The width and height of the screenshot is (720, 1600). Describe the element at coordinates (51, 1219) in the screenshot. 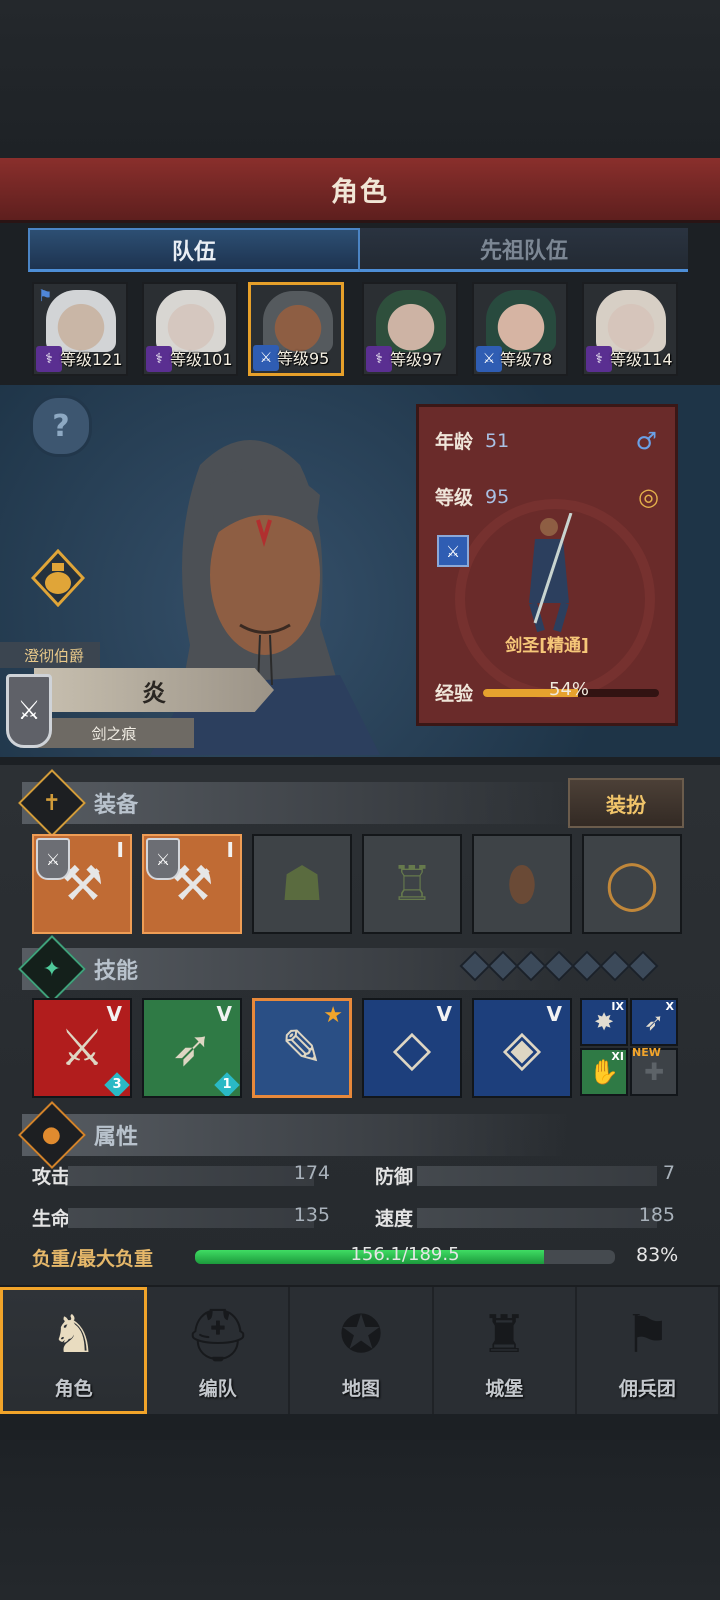

I see `hp-label: 生命` at that location.